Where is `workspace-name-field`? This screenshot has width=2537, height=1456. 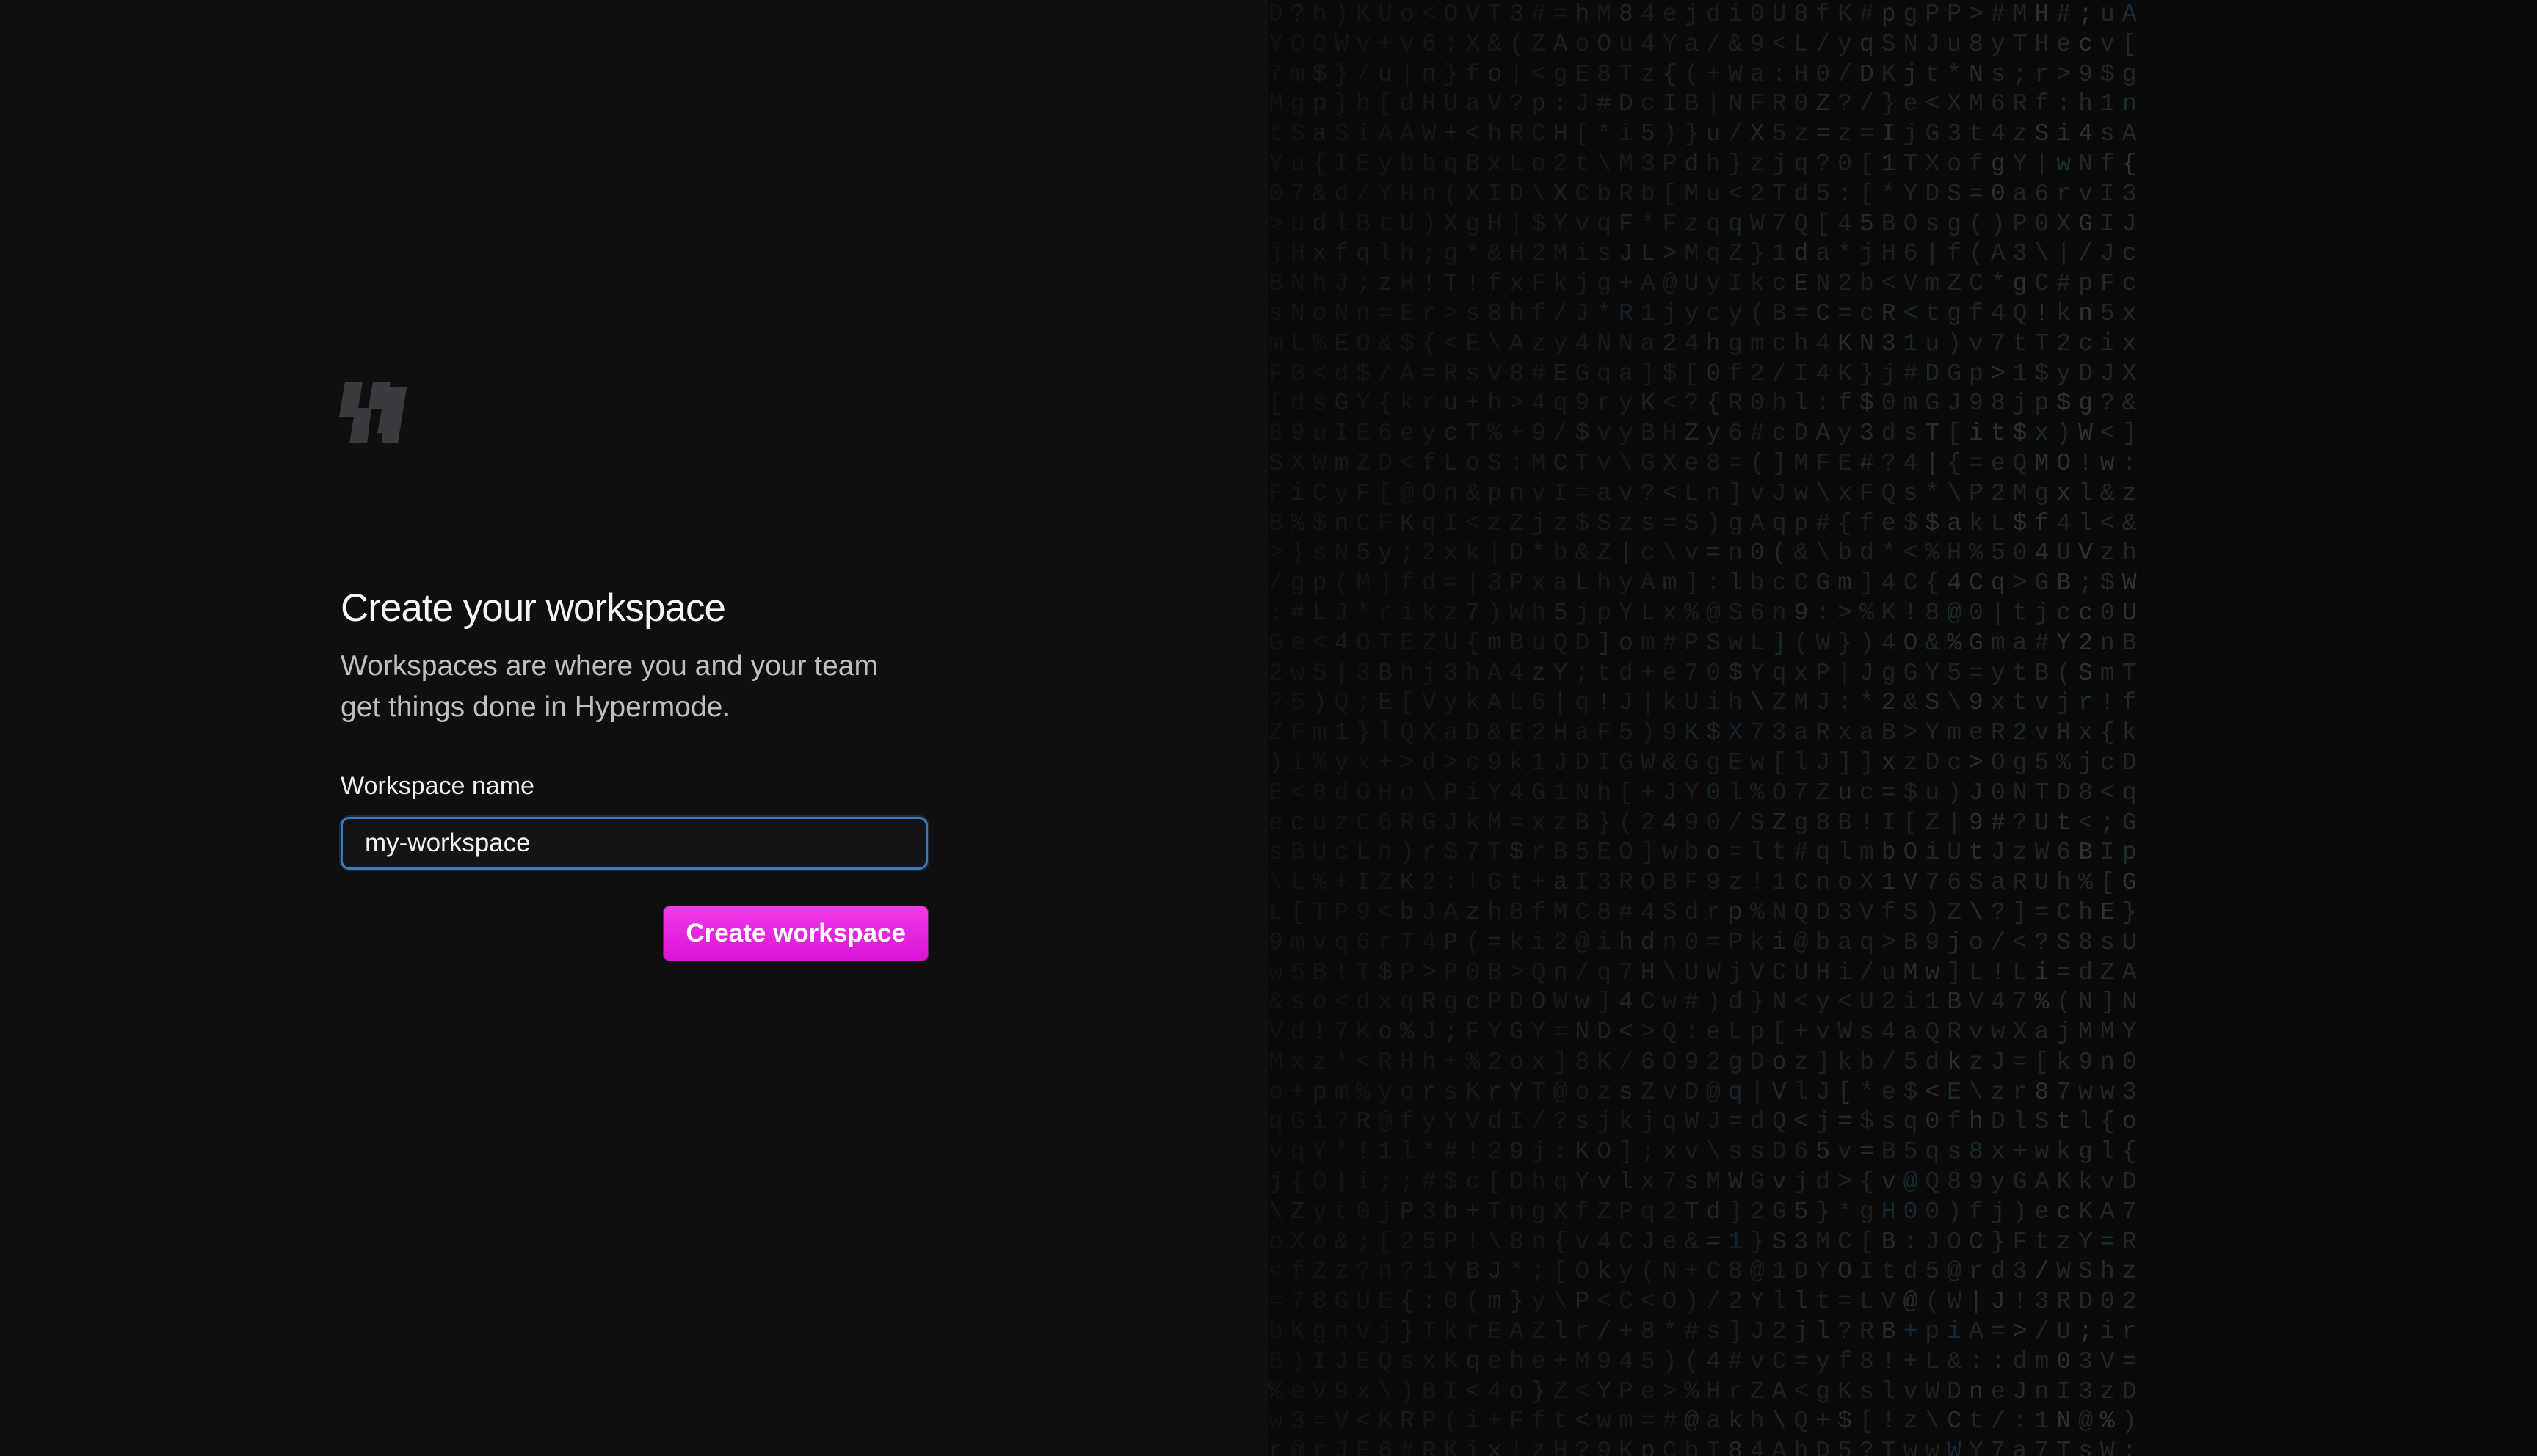 workspace-name-field is located at coordinates (634, 844).